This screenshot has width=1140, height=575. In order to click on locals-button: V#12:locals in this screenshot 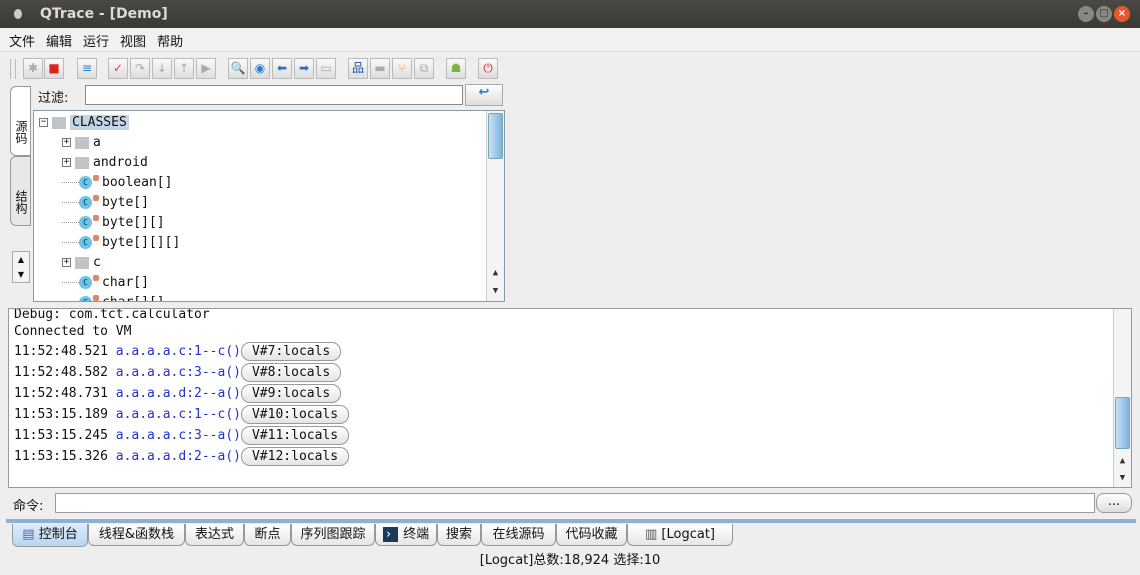, I will do `click(295, 456)`.